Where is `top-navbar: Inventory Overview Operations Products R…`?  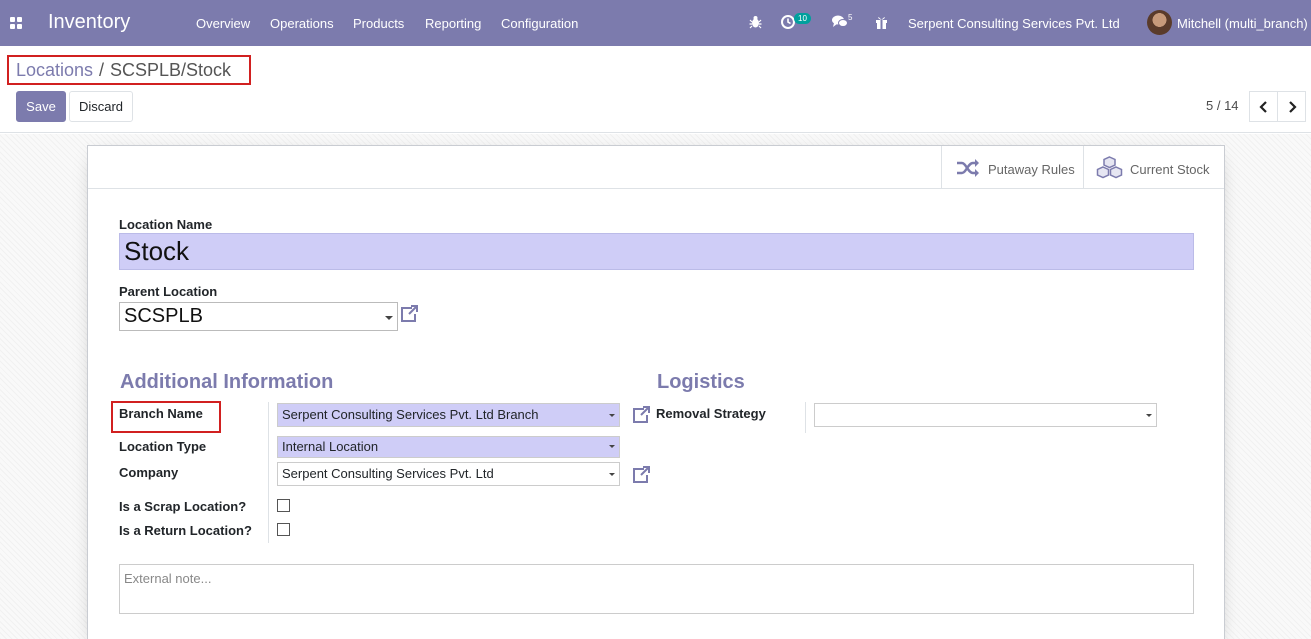 top-navbar: Inventory Overview Operations Products R… is located at coordinates (655, 23).